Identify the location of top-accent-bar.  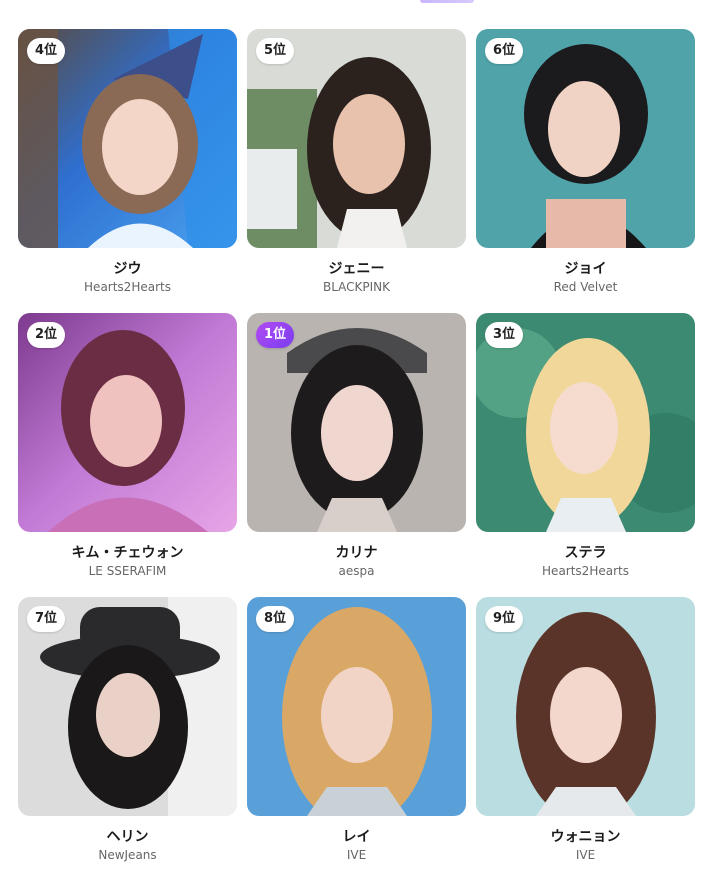
(447, 1).